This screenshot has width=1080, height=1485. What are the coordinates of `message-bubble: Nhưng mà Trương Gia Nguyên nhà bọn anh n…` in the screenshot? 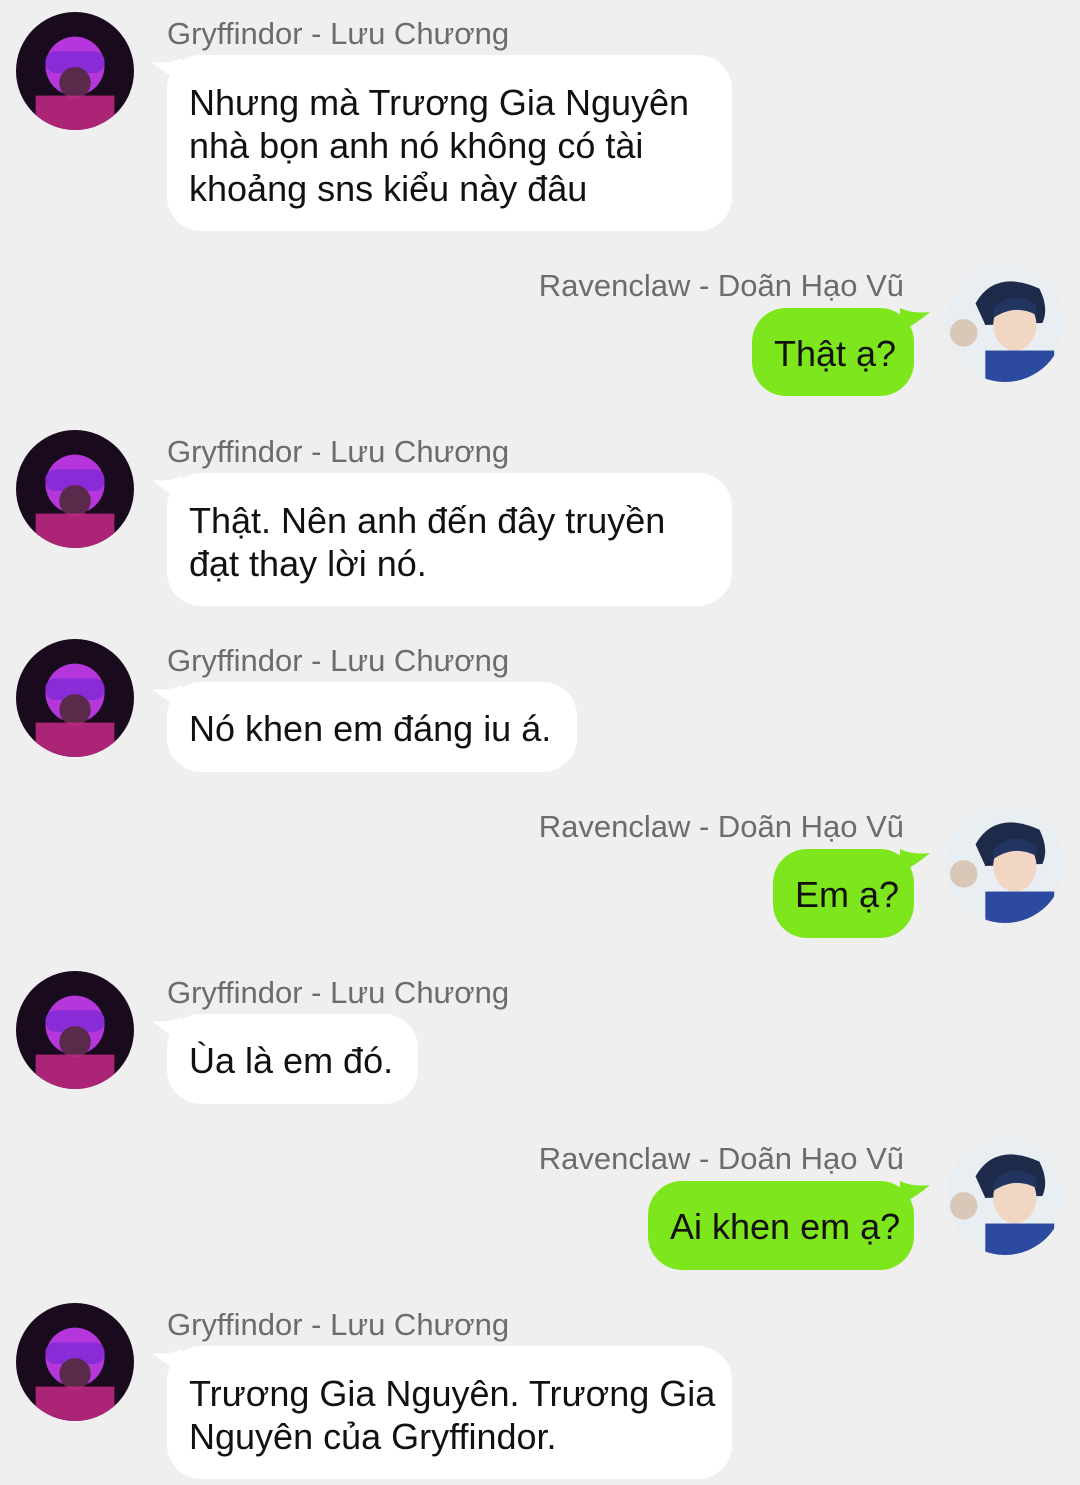 It's located at (449, 143).